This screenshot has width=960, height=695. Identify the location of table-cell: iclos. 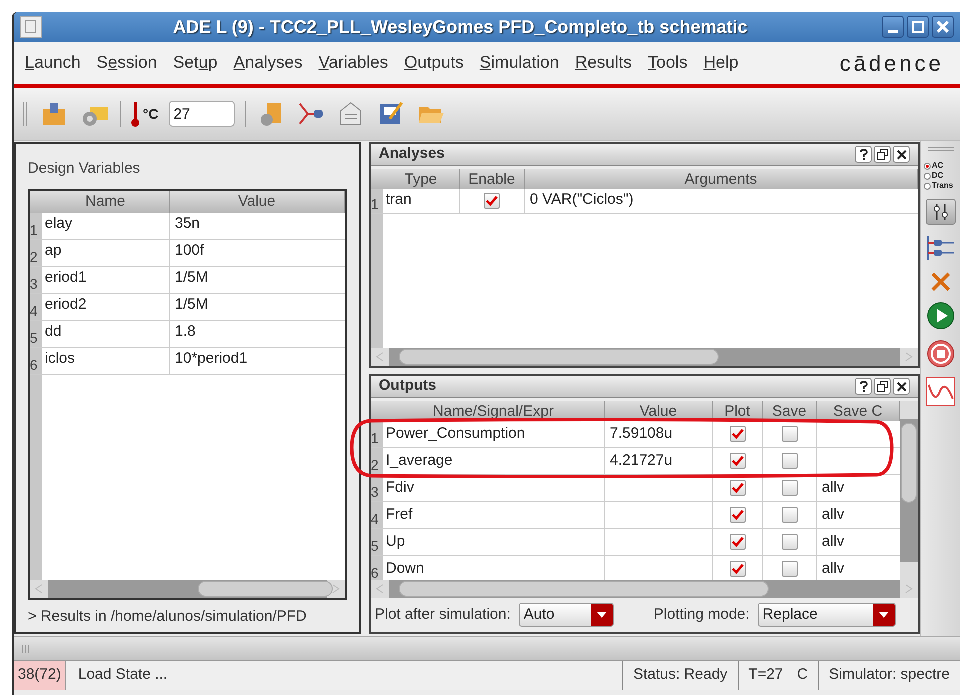
(106, 361).